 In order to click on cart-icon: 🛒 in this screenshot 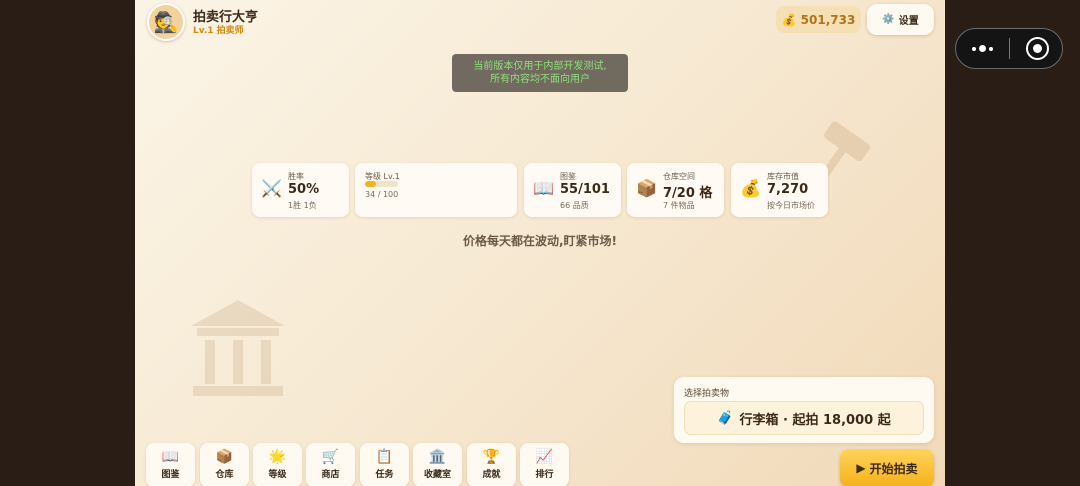, I will do `click(330, 457)`.